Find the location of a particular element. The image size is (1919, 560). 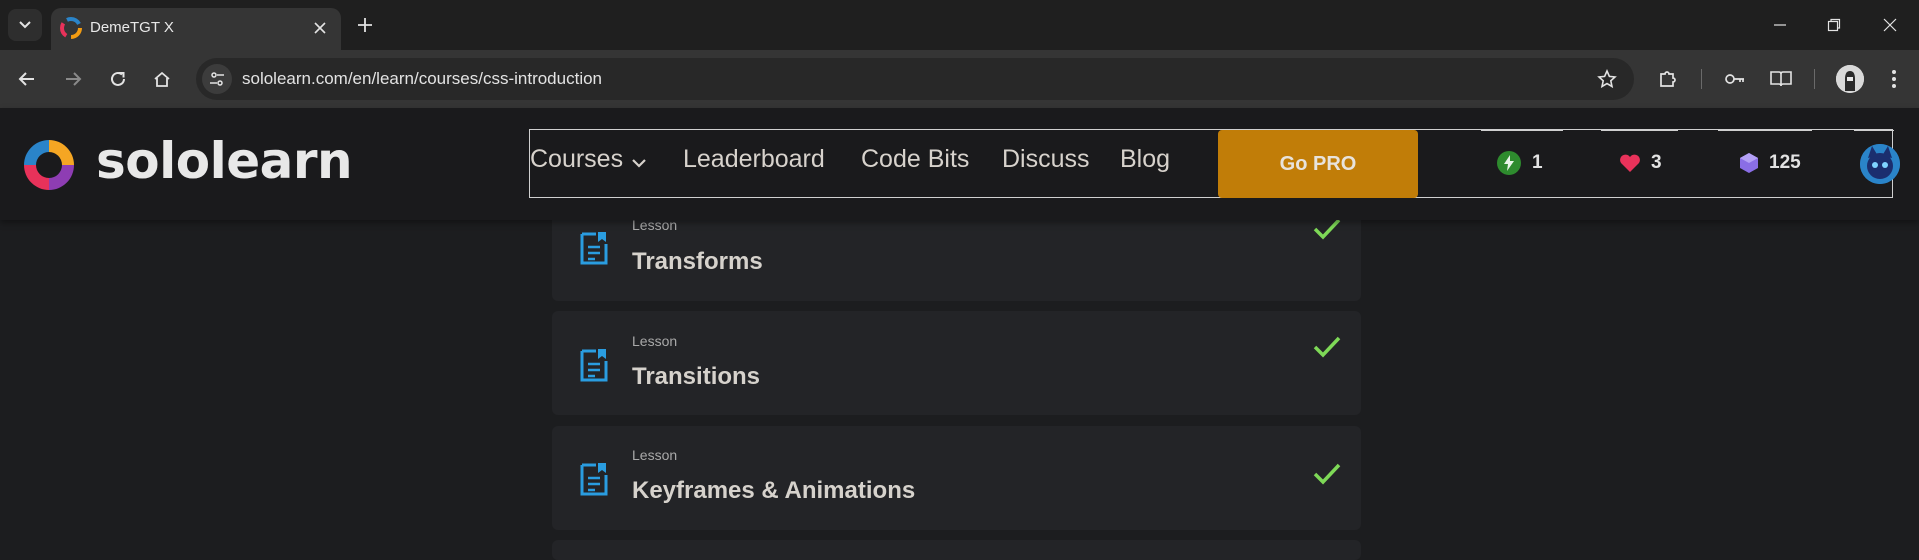

logo-wordmark: sololearn is located at coordinates (224, 161).